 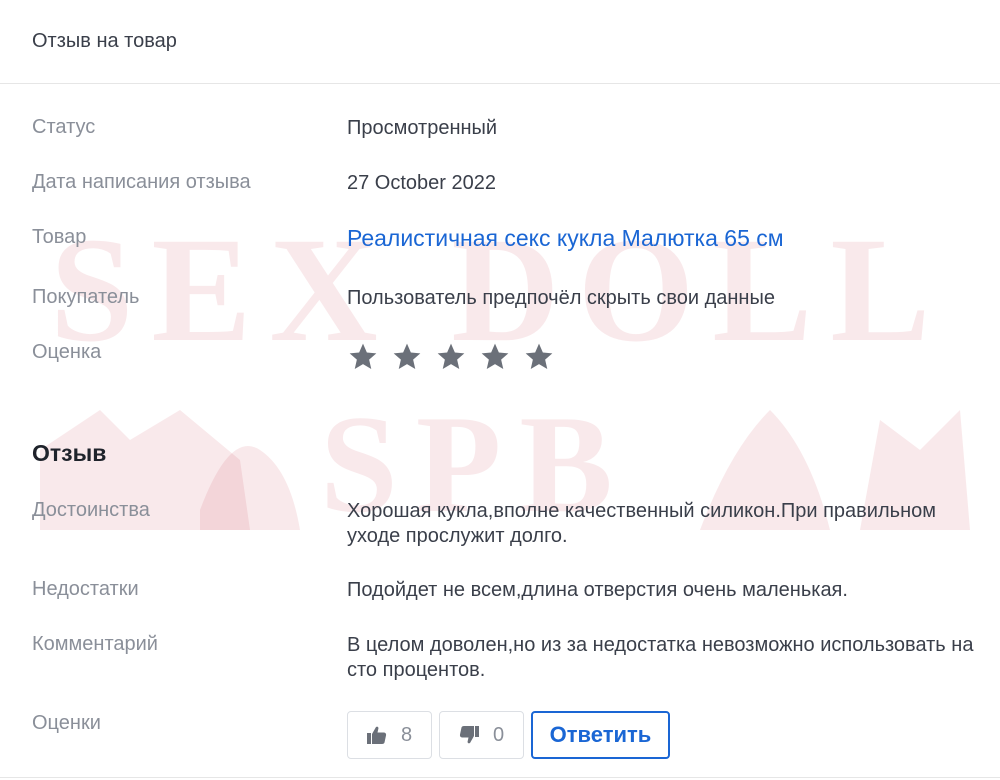 I want to click on dislike-button: 0, so click(x=481, y=735).